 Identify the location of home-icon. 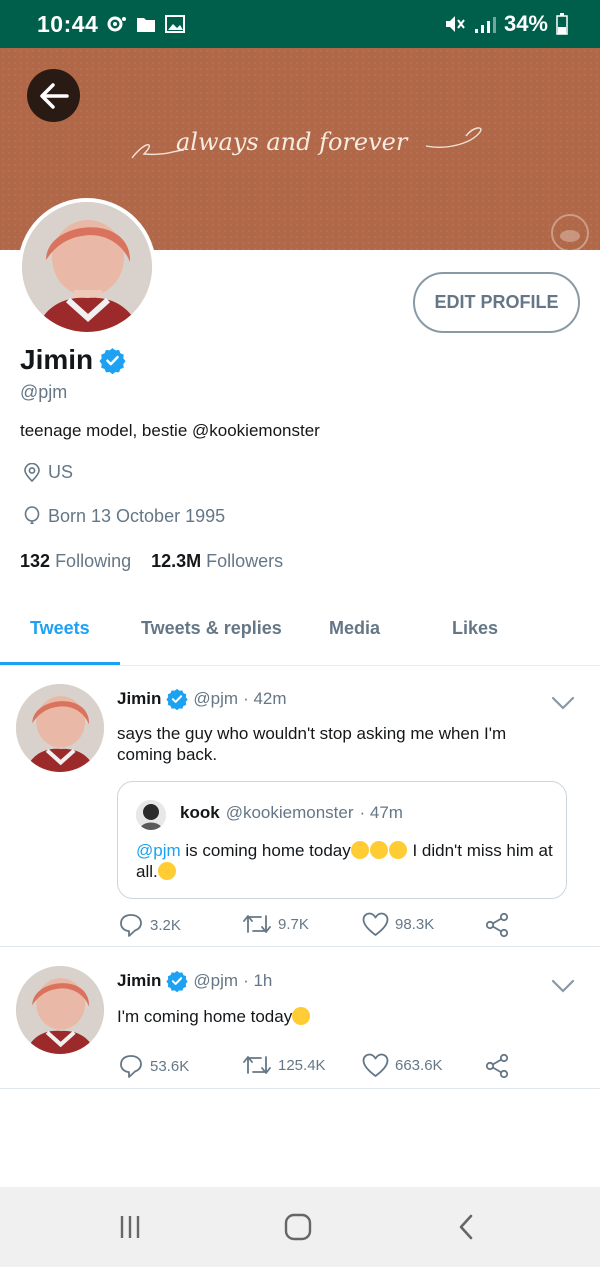
(298, 1227).